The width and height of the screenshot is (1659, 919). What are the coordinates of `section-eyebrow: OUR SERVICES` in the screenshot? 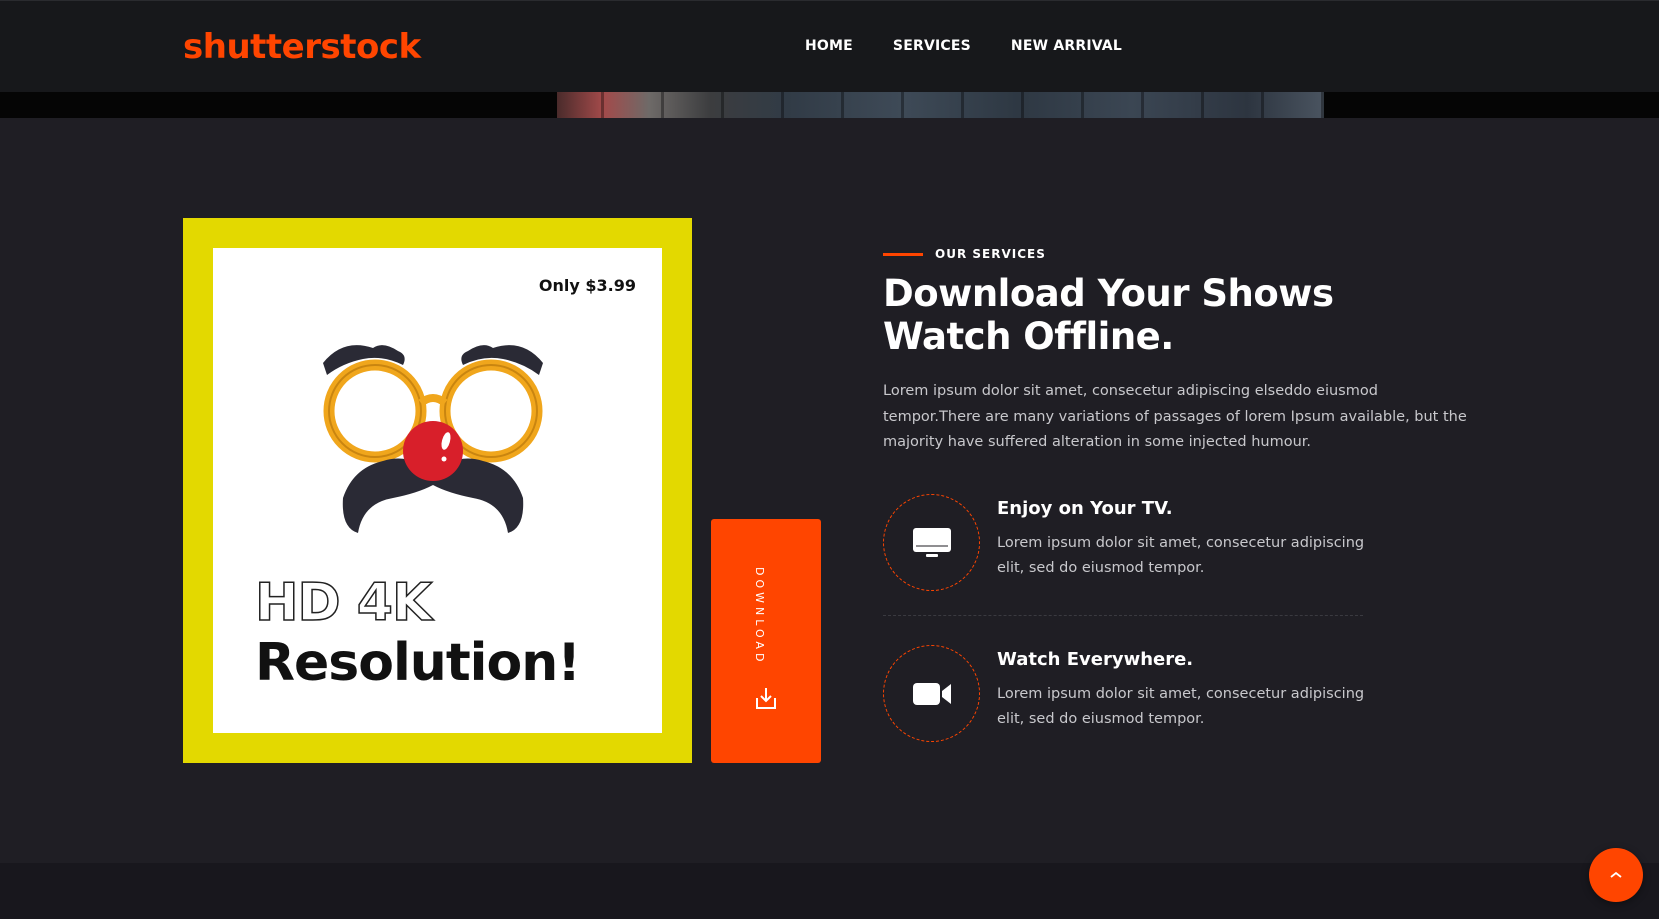 It's located at (964, 254).